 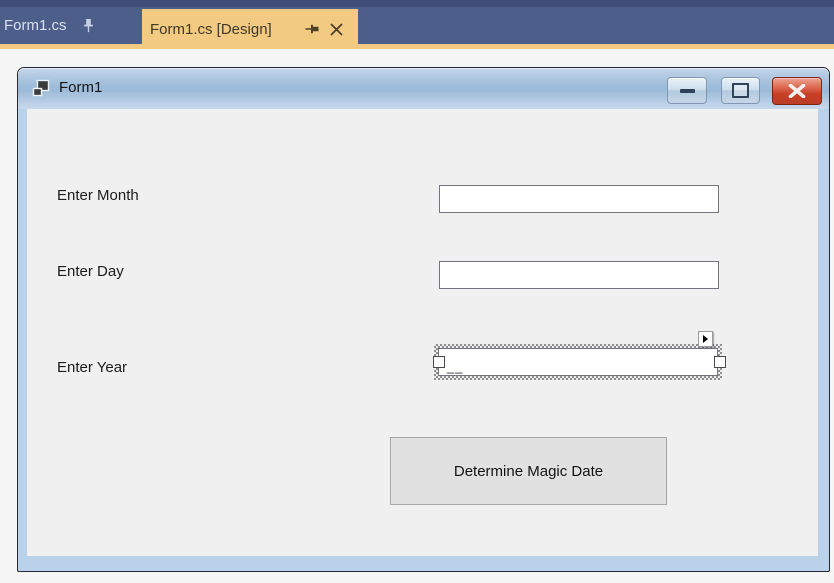 I want to click on month-textbox, so click(x=579, y=199).